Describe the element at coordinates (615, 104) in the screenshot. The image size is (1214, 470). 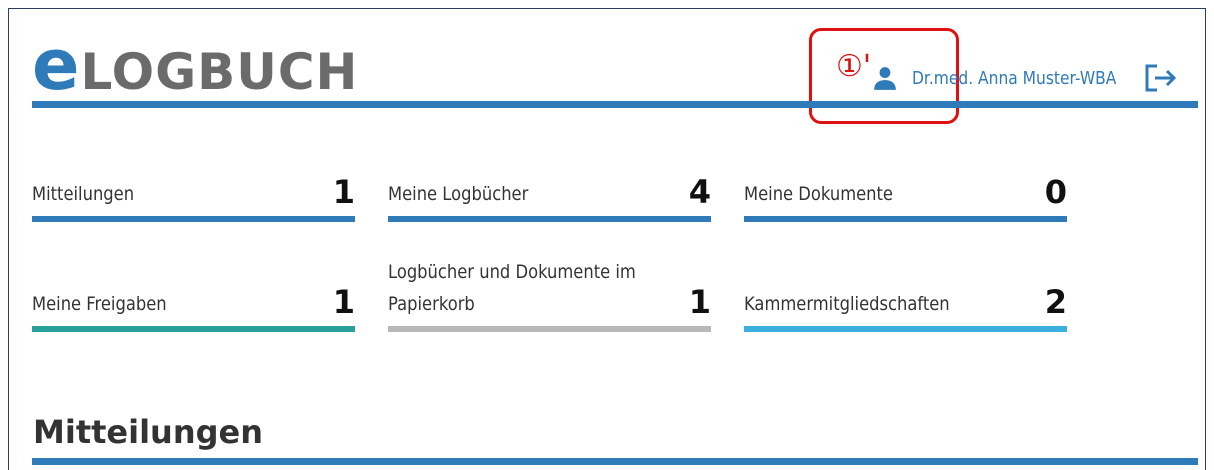
I see `header-divider` at that location.